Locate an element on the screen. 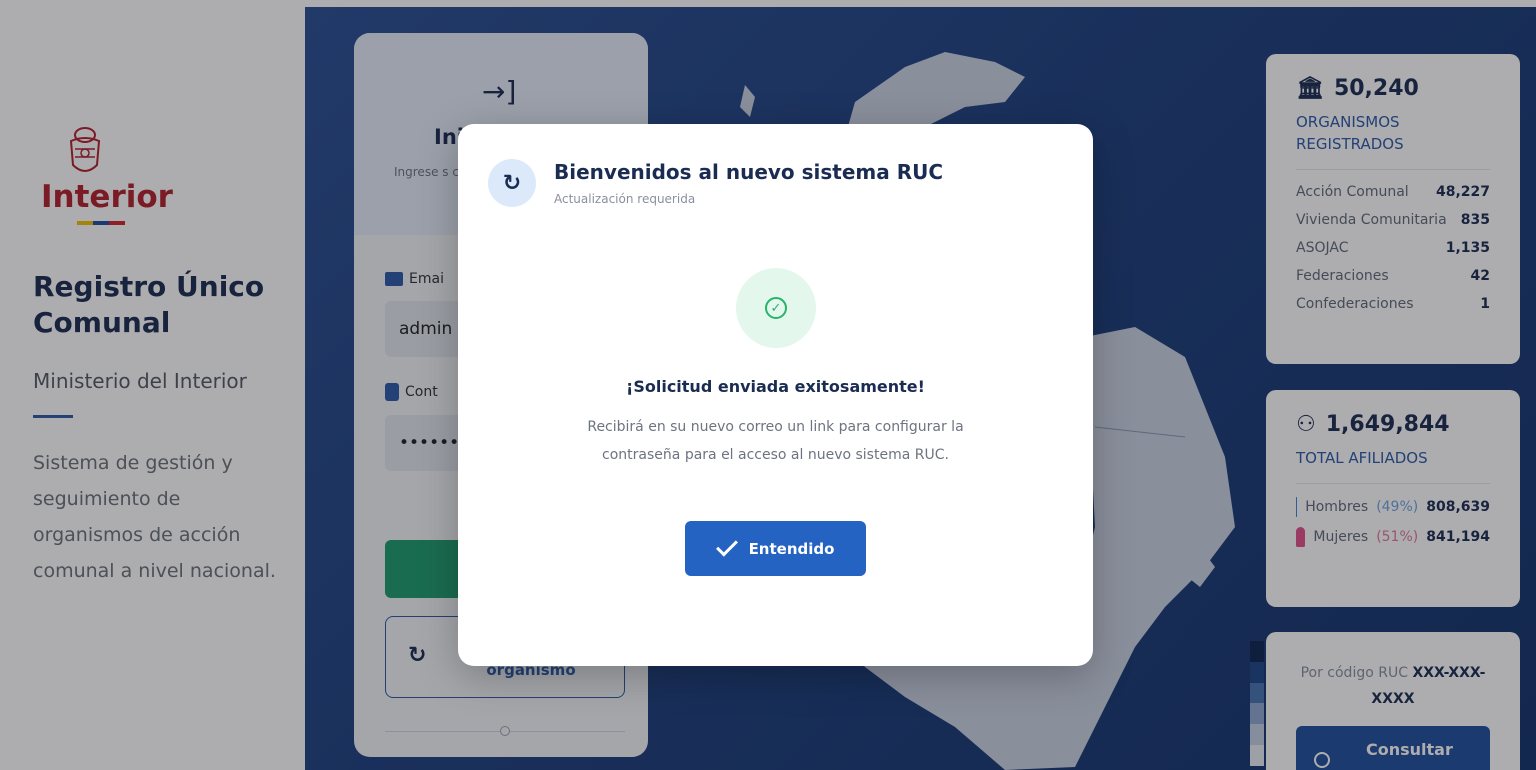  success-icon: ✓ is located at coordinates (776, 308).